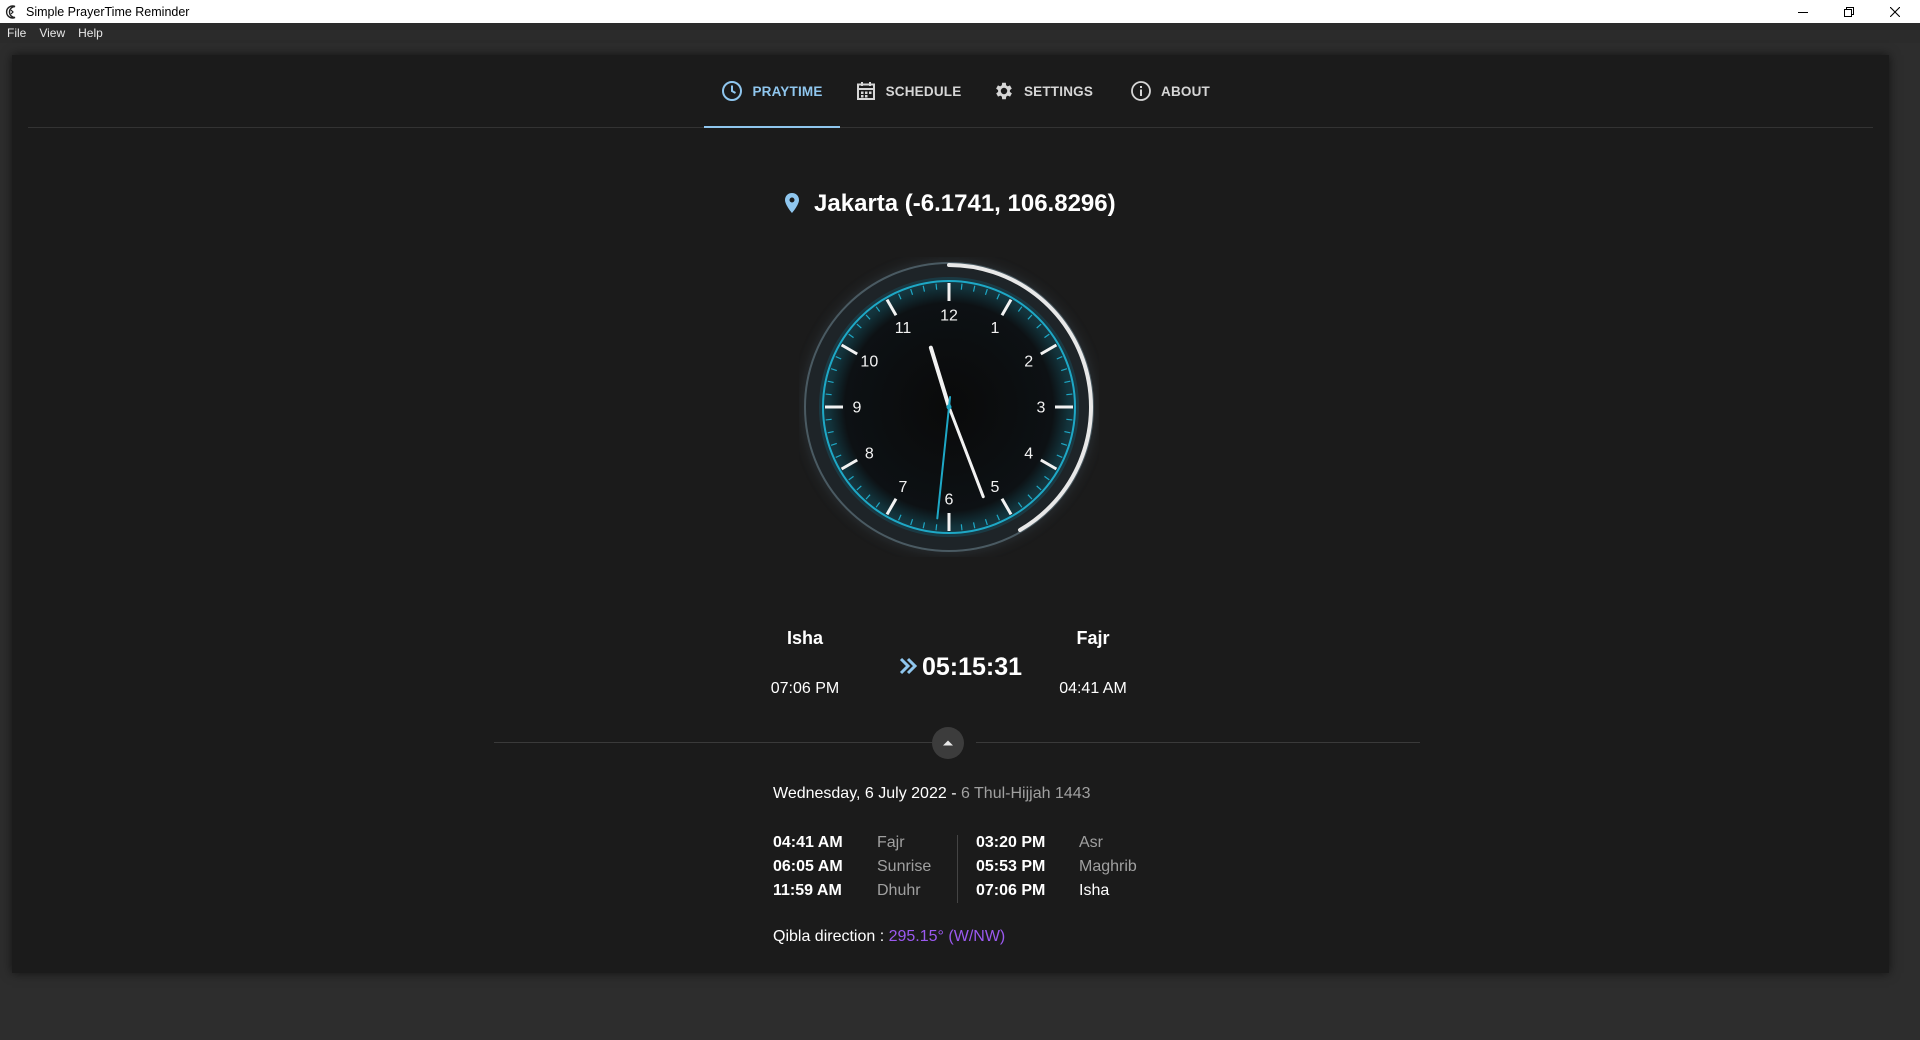 The image size is (1920, 1040). What do you see at coordinates (949, 407) in the screenshot?
I see `analog-clock: 12 1 2 3 4 5 6 7 8 9 10 11` at bounding box center [949, 407].